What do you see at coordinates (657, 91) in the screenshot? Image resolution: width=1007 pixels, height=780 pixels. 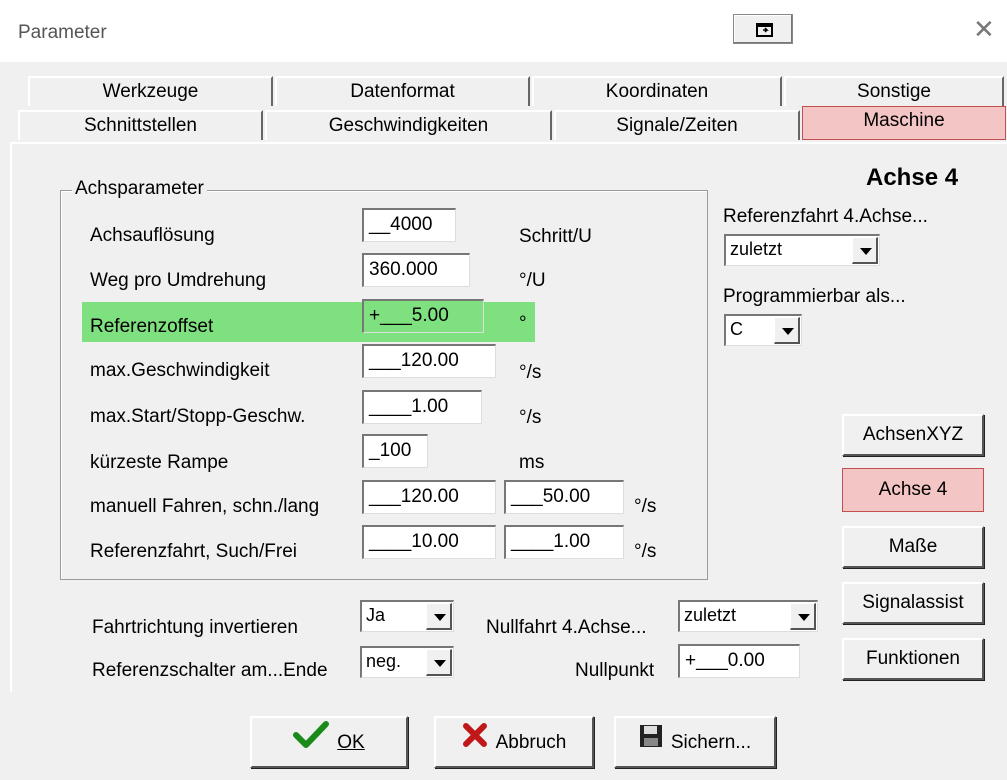 I see `tab-koordinaten: Koordinaten` at bounding box center [657, 91].